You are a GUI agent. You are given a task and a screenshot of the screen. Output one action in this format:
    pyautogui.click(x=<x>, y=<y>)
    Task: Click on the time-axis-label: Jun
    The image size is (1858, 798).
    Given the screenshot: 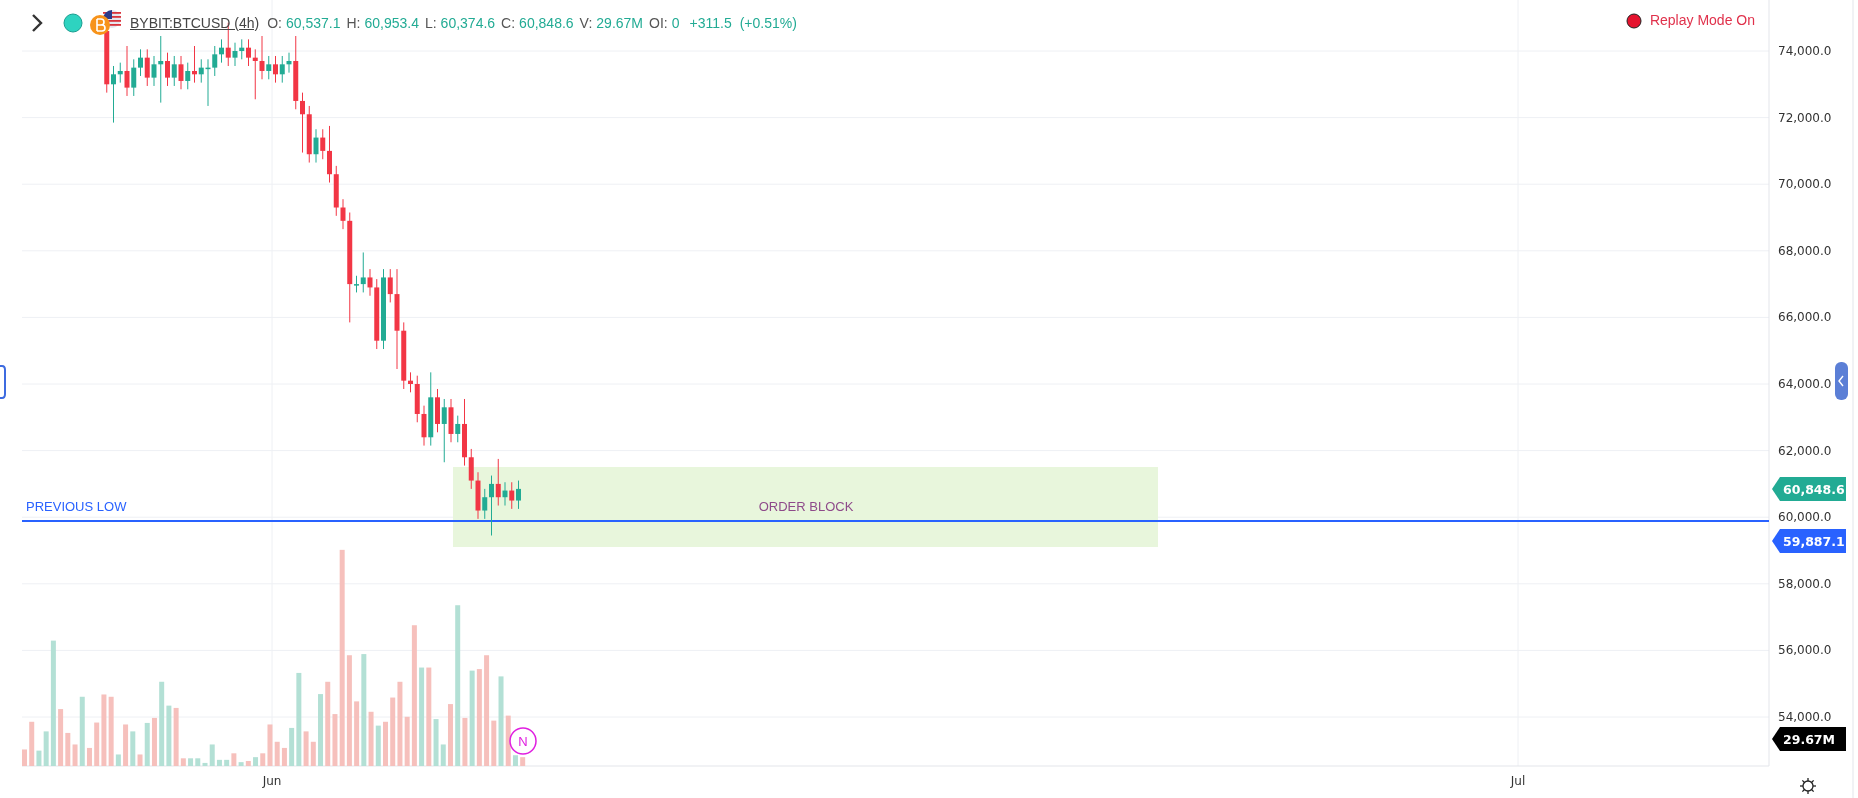 What is the action you would take?
    pyautogui.click(x=272, y=781)
    